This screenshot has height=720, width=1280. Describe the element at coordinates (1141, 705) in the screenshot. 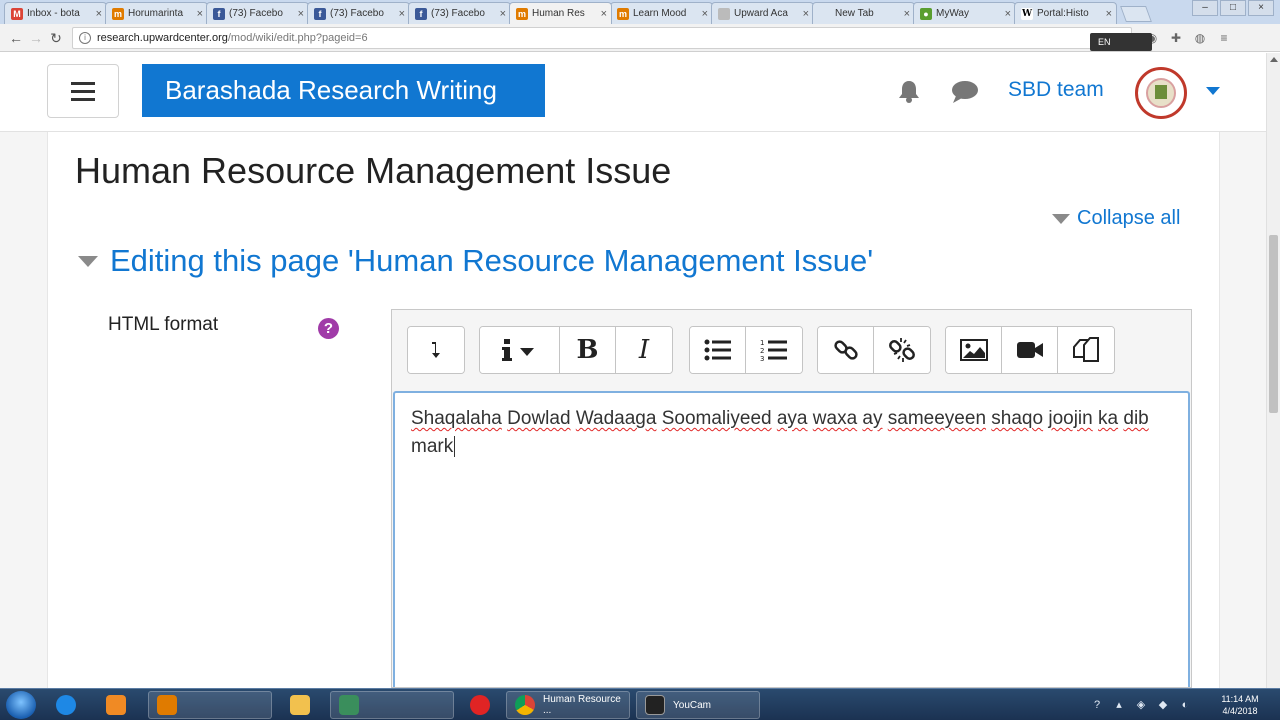

I see `network-icon: ◈` at that location.